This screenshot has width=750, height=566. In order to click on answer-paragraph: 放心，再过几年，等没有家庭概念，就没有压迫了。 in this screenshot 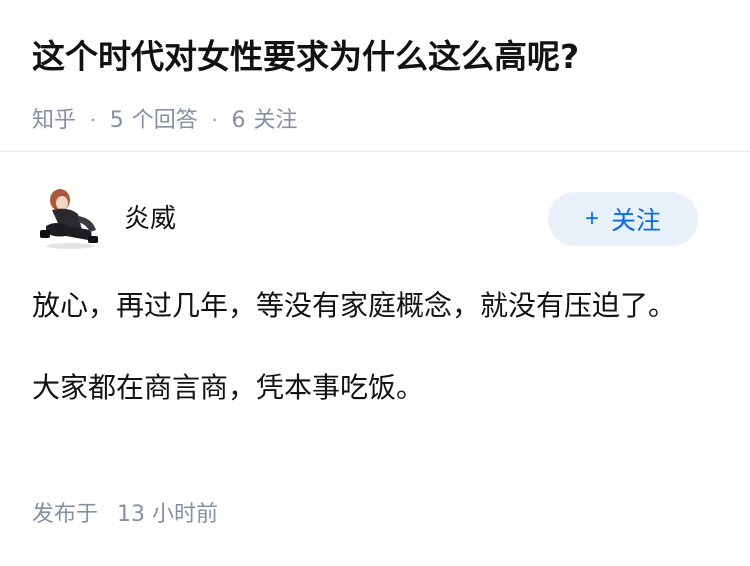, I will do `click(354, 305)`.